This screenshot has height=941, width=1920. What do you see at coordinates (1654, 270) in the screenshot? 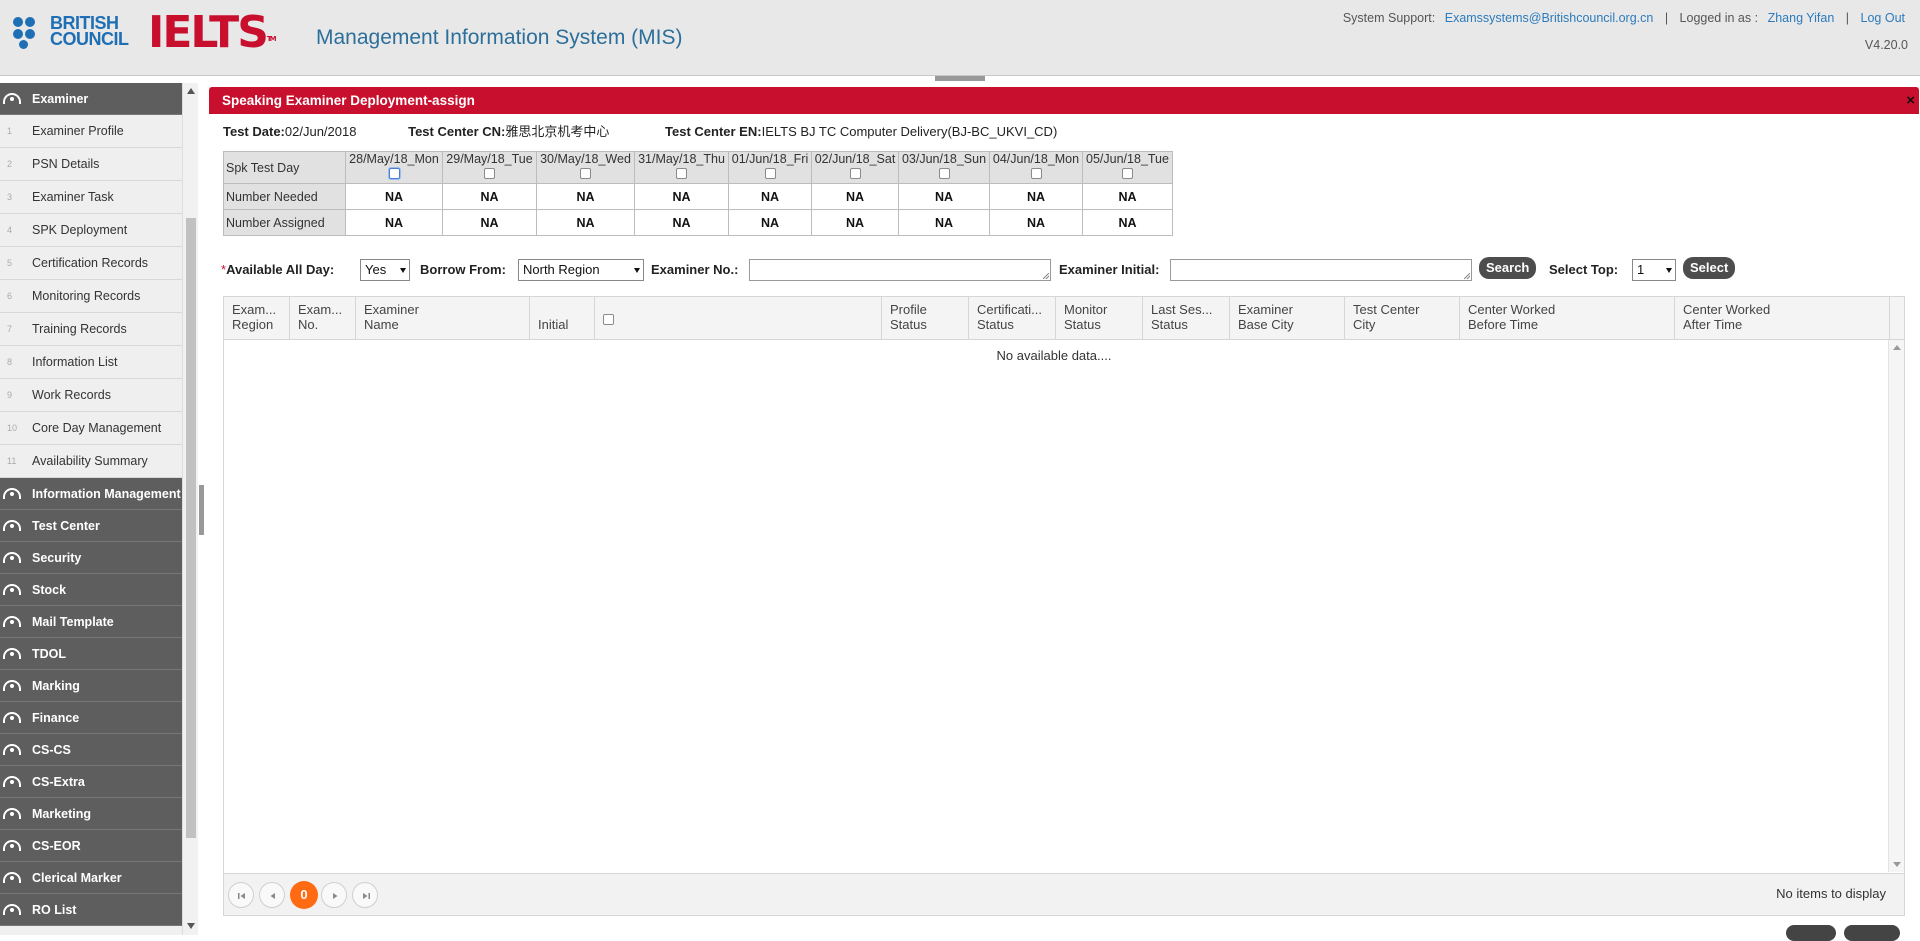
I see `select-top-select: 1` at bounding box center [1654, 270].